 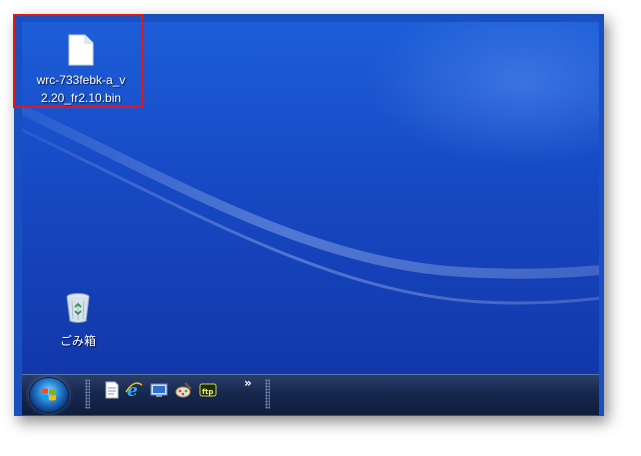 I want to click on start-button, so click(x=49, y=395).